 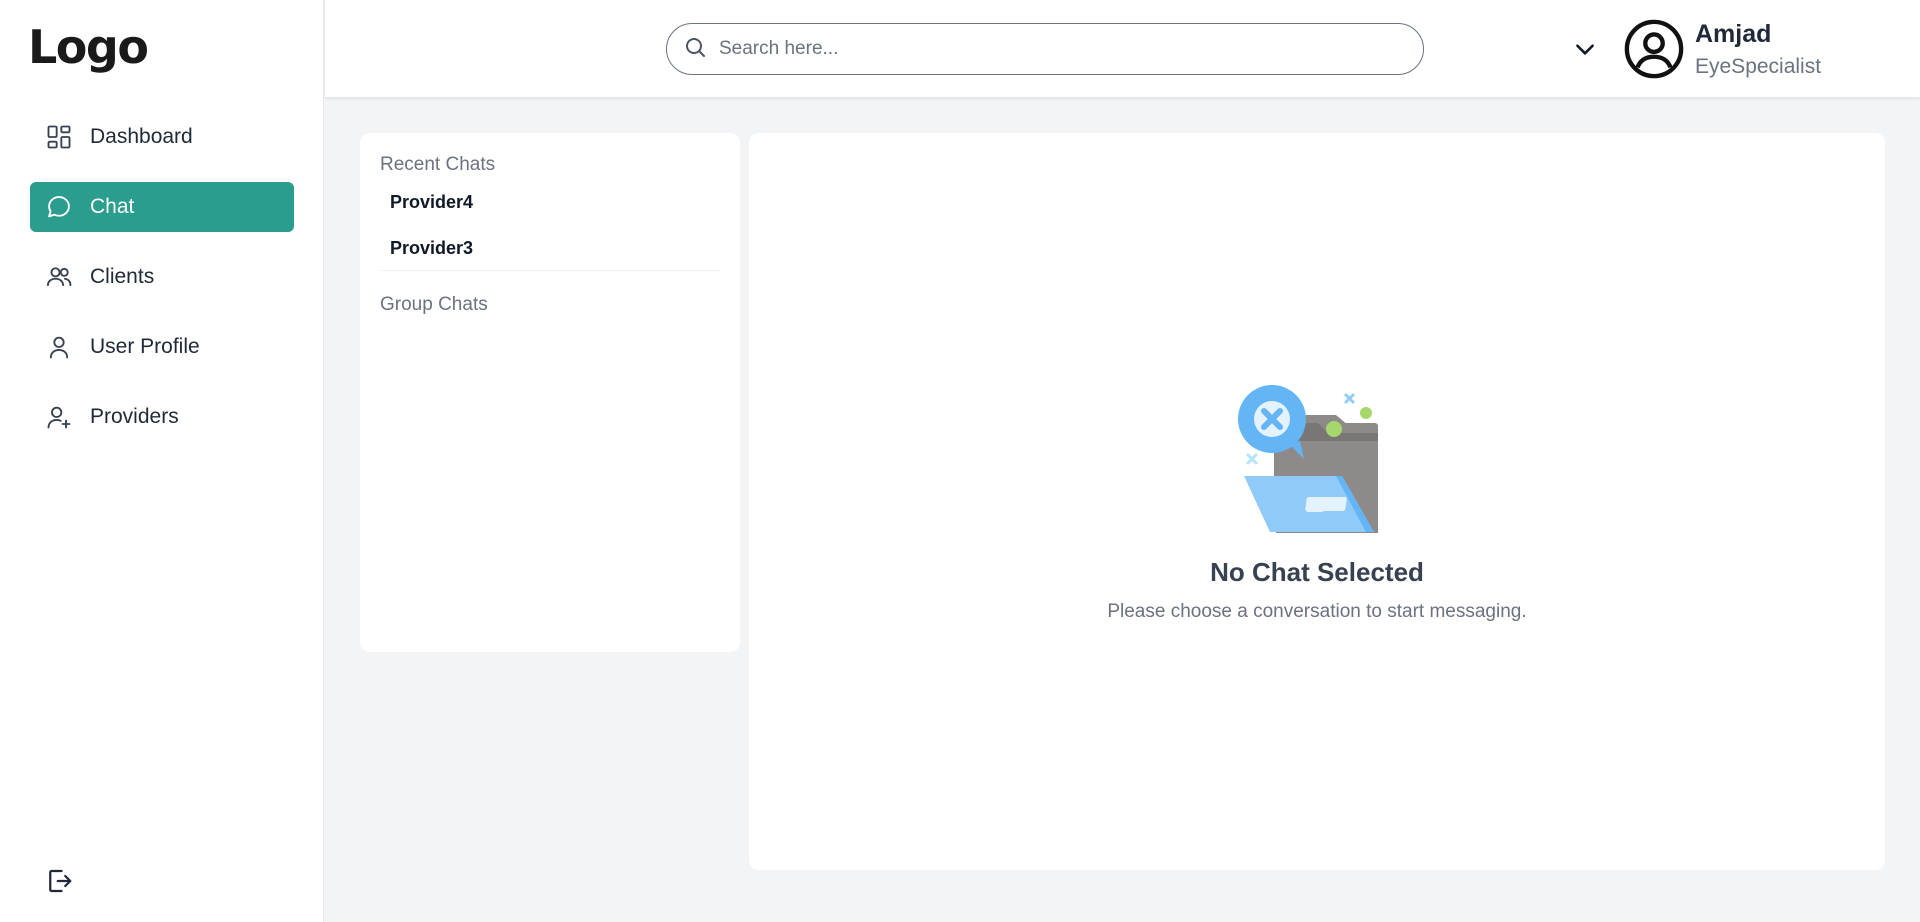 What do you see at coordinates (1758, 66) in the screenshot?
I see `user-role: EyeSpecialist` at bounding box center [1758, 66].